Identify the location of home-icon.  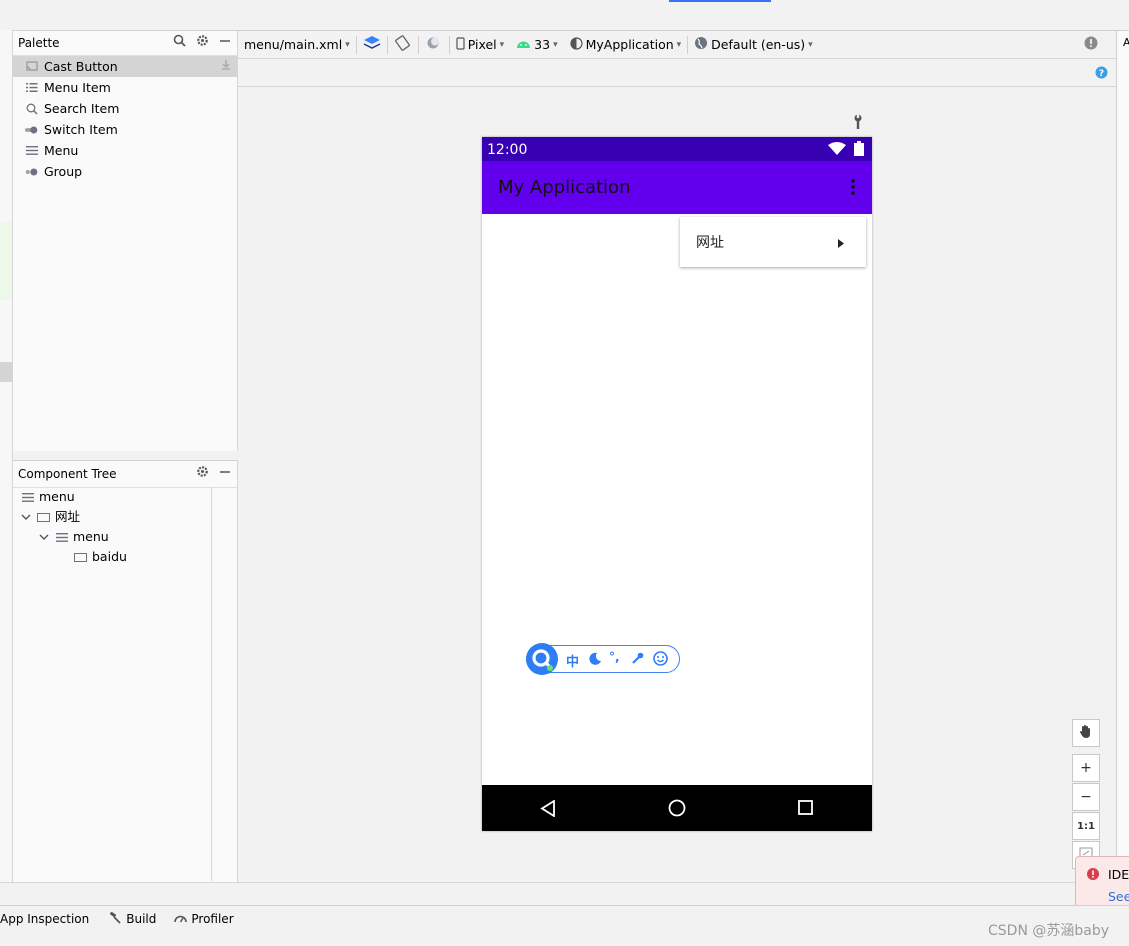
(677, 809).